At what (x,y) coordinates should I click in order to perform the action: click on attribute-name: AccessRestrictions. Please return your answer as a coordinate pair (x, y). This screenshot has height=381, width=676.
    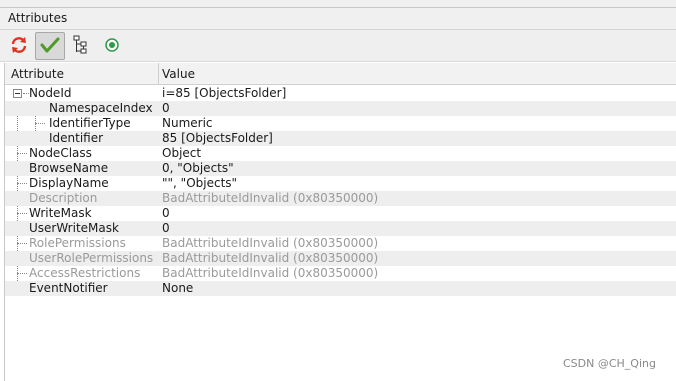
    Looking at the image, I should click on (85, 273).